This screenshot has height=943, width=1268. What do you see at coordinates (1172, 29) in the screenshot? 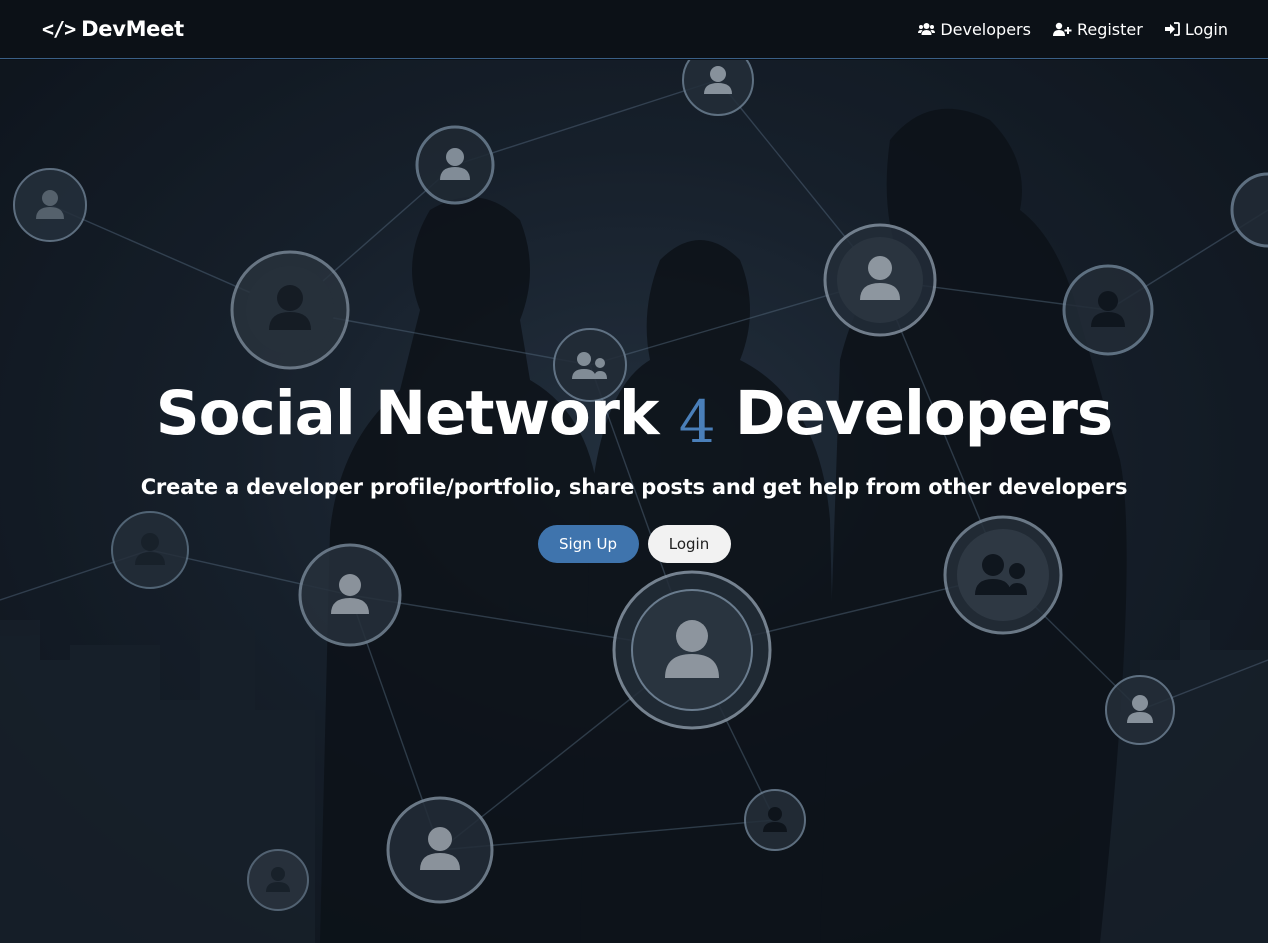
I see `sign-in-icon` at bounding box center [1172, 29].